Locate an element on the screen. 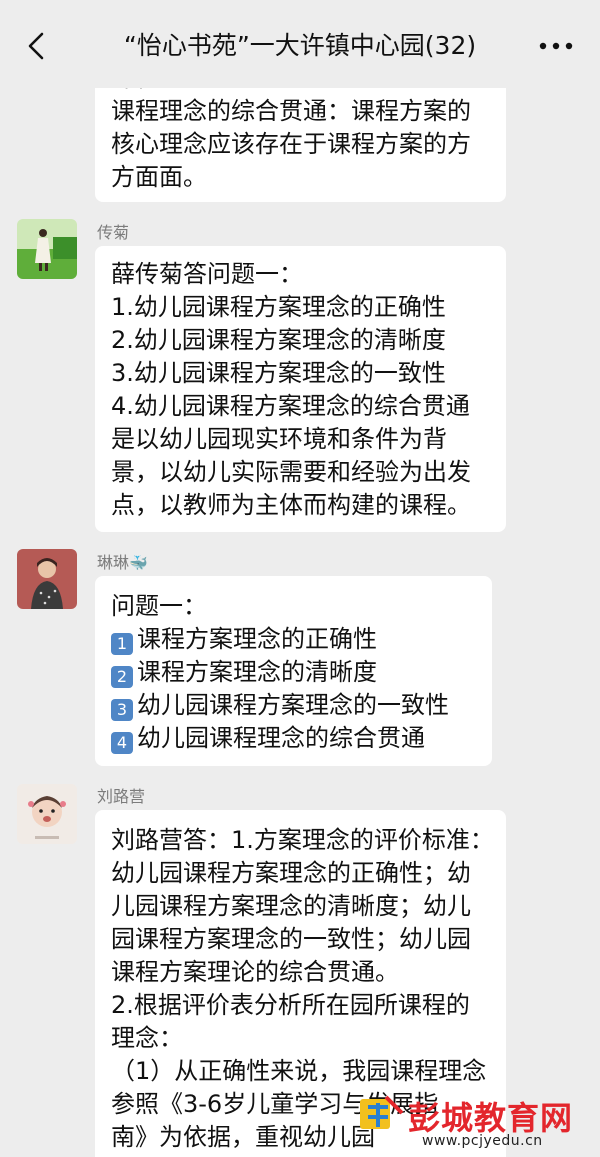 This screenshot has width=600, height=1157. more-button-overlay is located at coordinates (556, 46).